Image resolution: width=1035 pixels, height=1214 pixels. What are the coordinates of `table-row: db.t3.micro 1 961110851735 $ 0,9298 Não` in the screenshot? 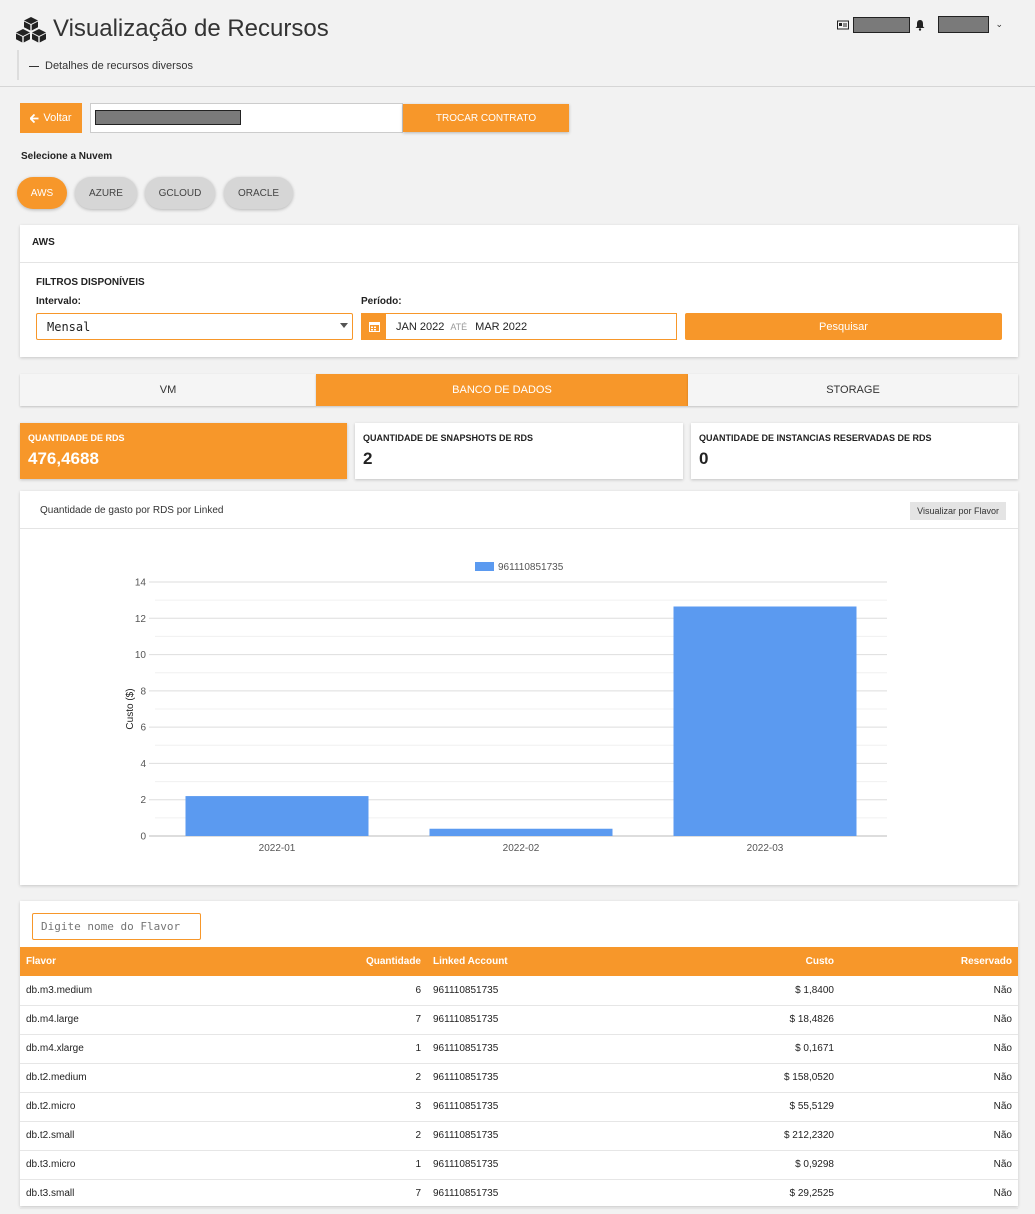 It's located at (519, 1165).